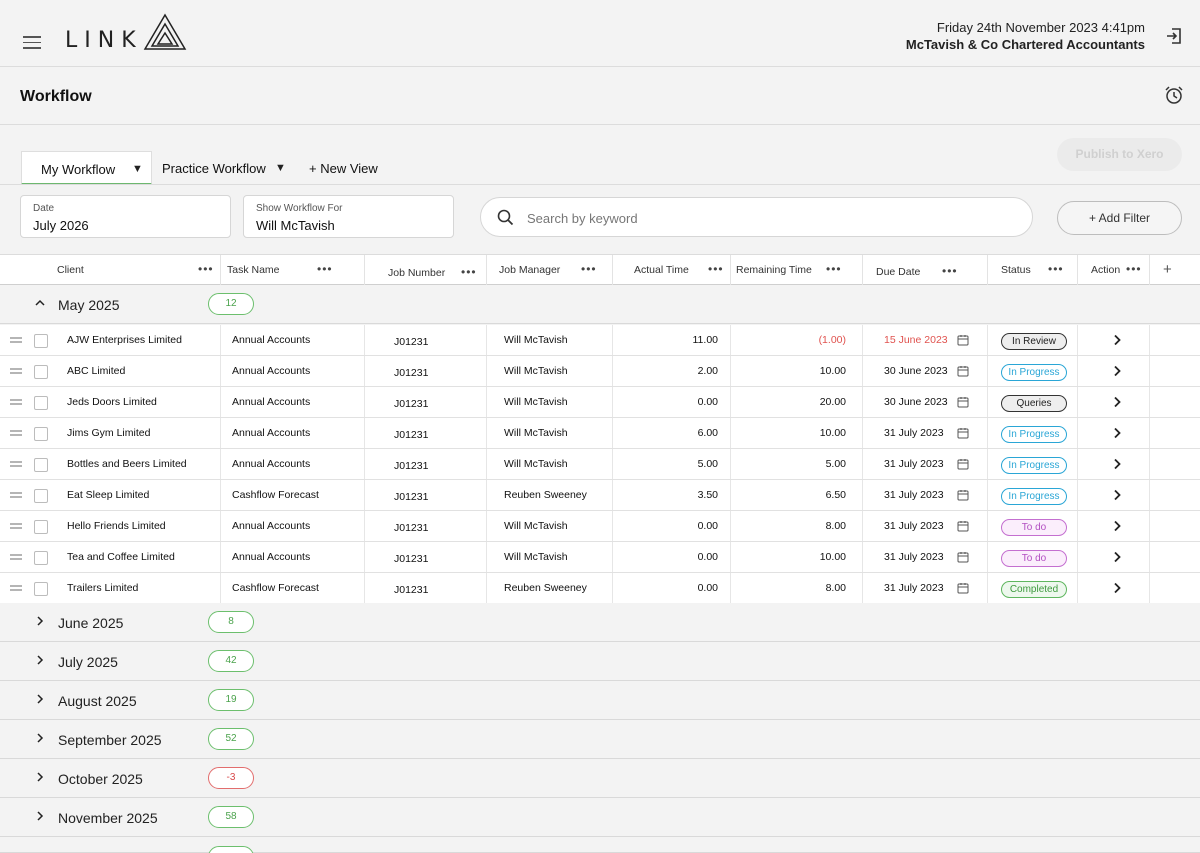  What do you see at coordinates (44, 208) in the screenshot?
I see `date-filter-label: Date` at bounding box center [44, 208].